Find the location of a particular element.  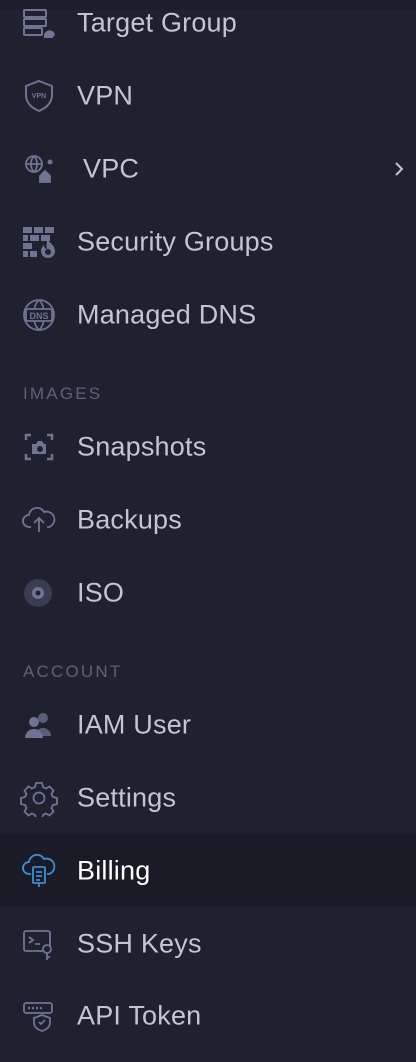

sidebar-item-label: Billing is located at coordinates (114, 870).